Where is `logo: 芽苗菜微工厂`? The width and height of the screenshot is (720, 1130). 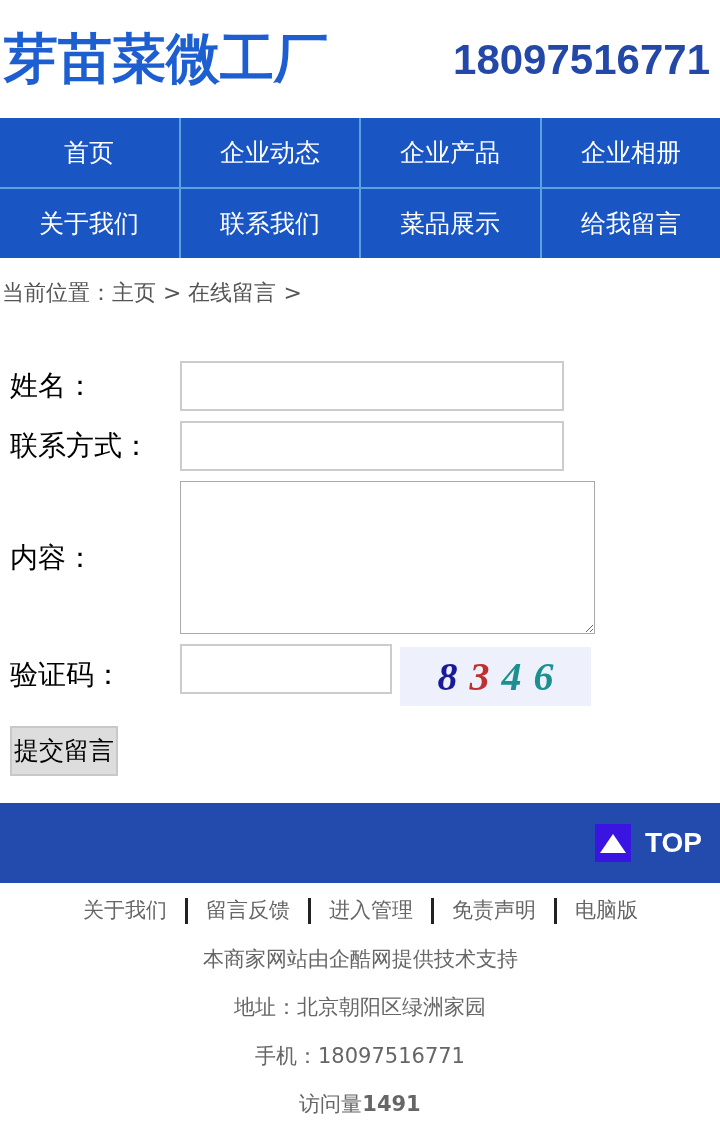 logo: 芽苗菜微工厂 is located at coordinates (166, 59).